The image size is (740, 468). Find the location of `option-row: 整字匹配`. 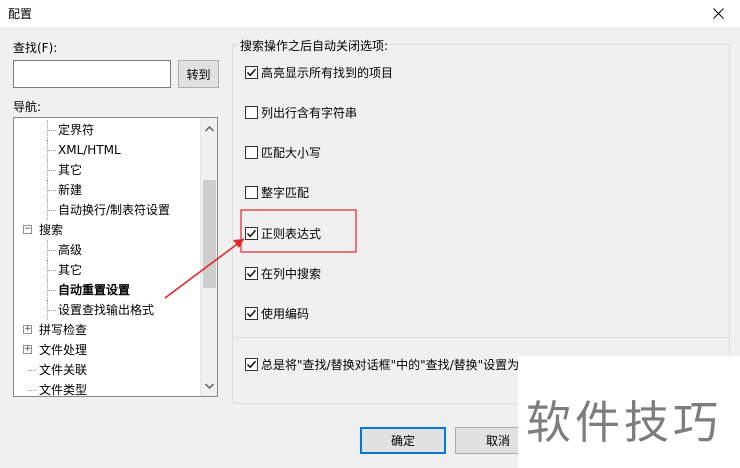

option-row: 整字匹配 is located at coordinates (277, 193).